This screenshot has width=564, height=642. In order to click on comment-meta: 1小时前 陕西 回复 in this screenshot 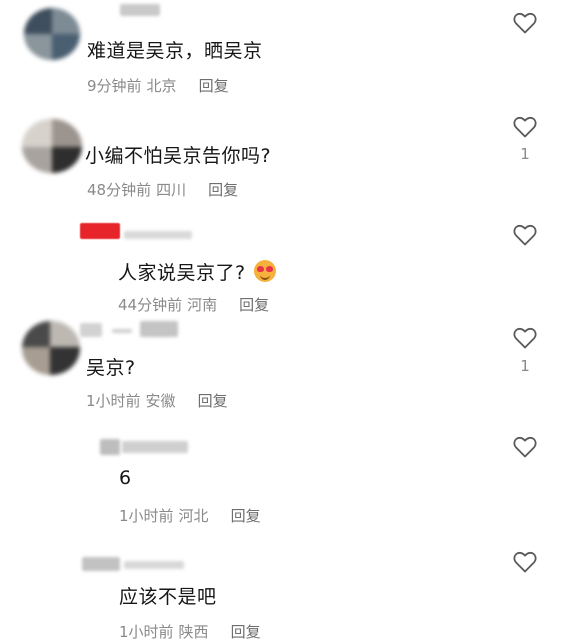, I will do `click(190, 631)`.